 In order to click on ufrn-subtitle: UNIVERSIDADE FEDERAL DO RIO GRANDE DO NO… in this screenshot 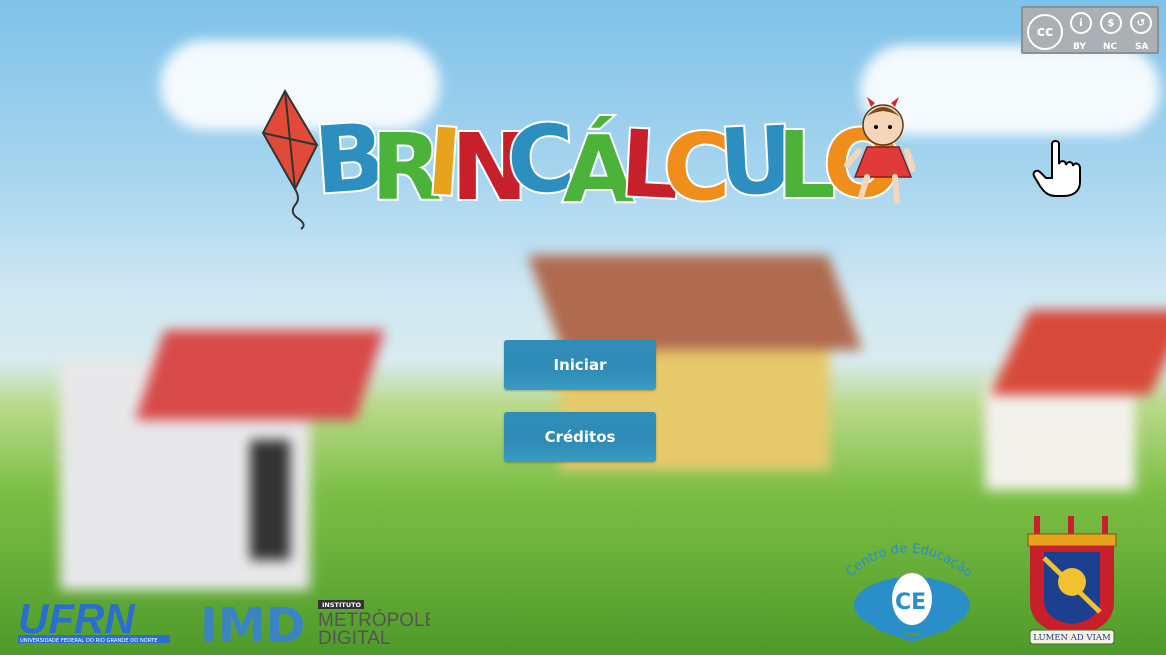, I will do `click(89, 641)`.